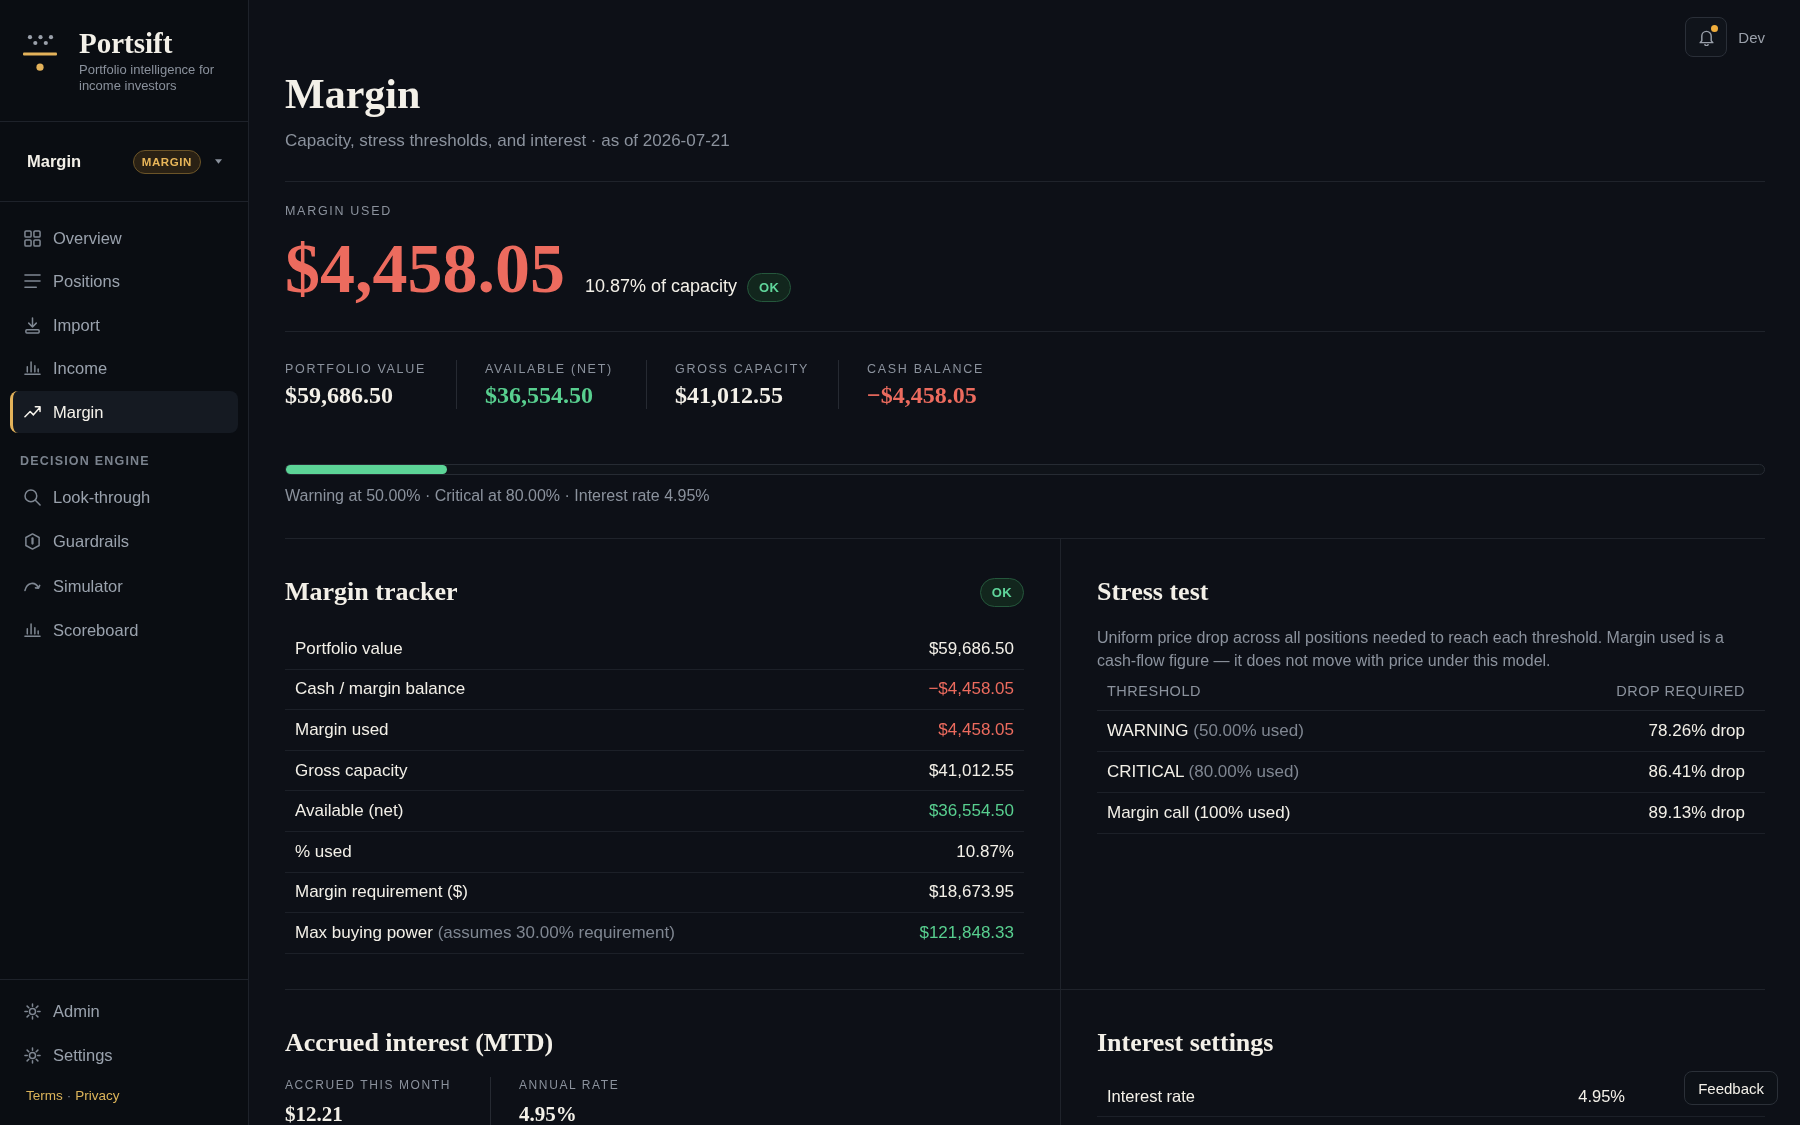 This screenshot has width=1800, height=1125. Describe the element at coordinates (32, 497) in the screenshot. I see `search-icon` at that location.